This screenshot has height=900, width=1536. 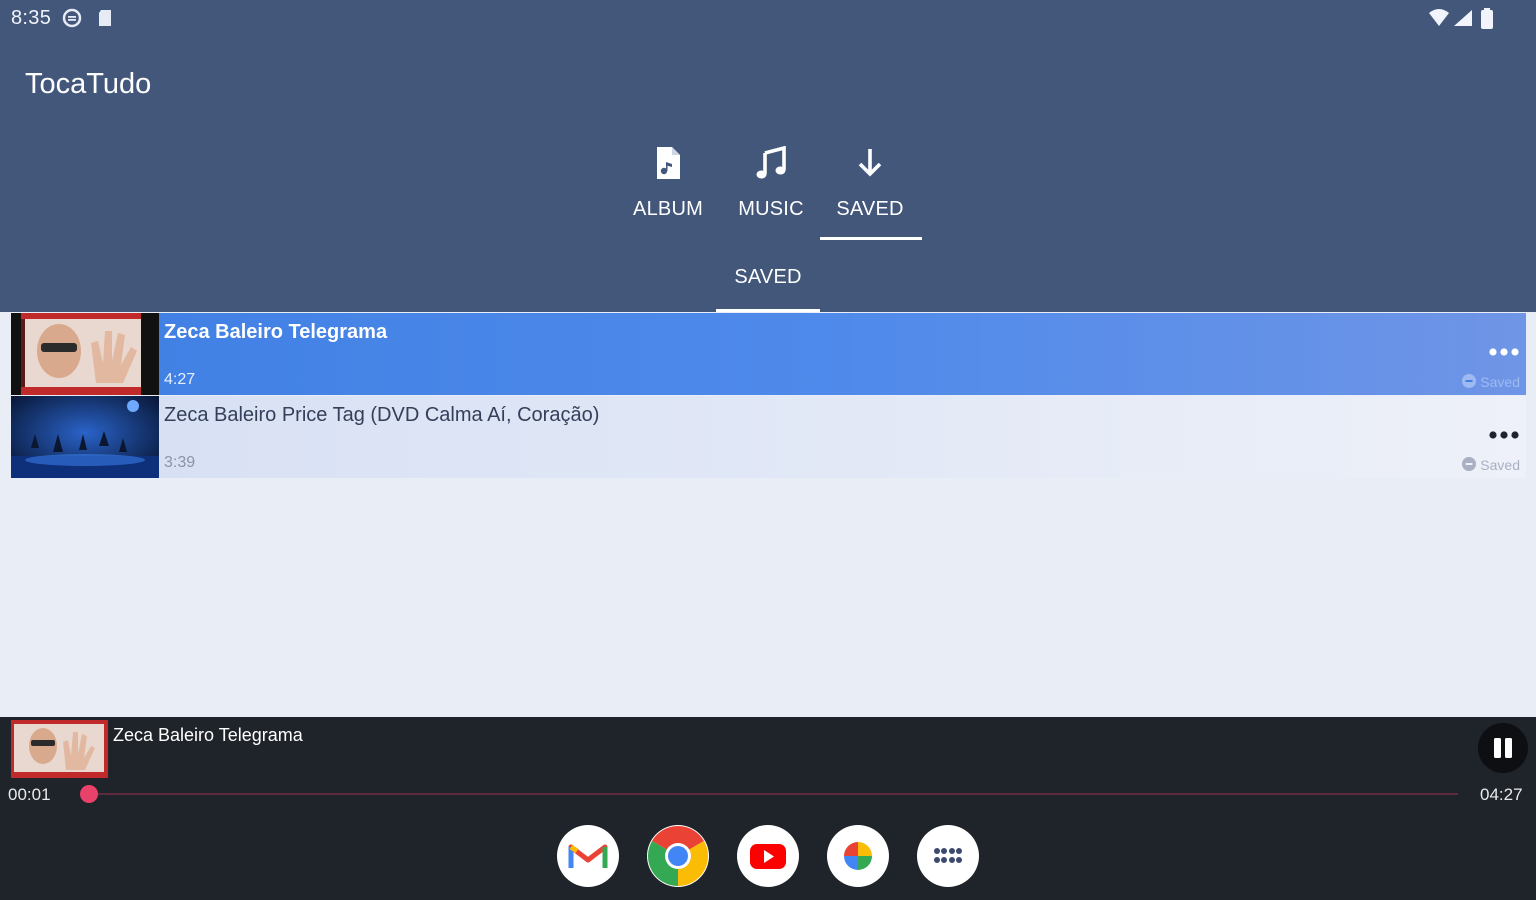 I want to click on dock-app-photos, so click(x=858, y=856).